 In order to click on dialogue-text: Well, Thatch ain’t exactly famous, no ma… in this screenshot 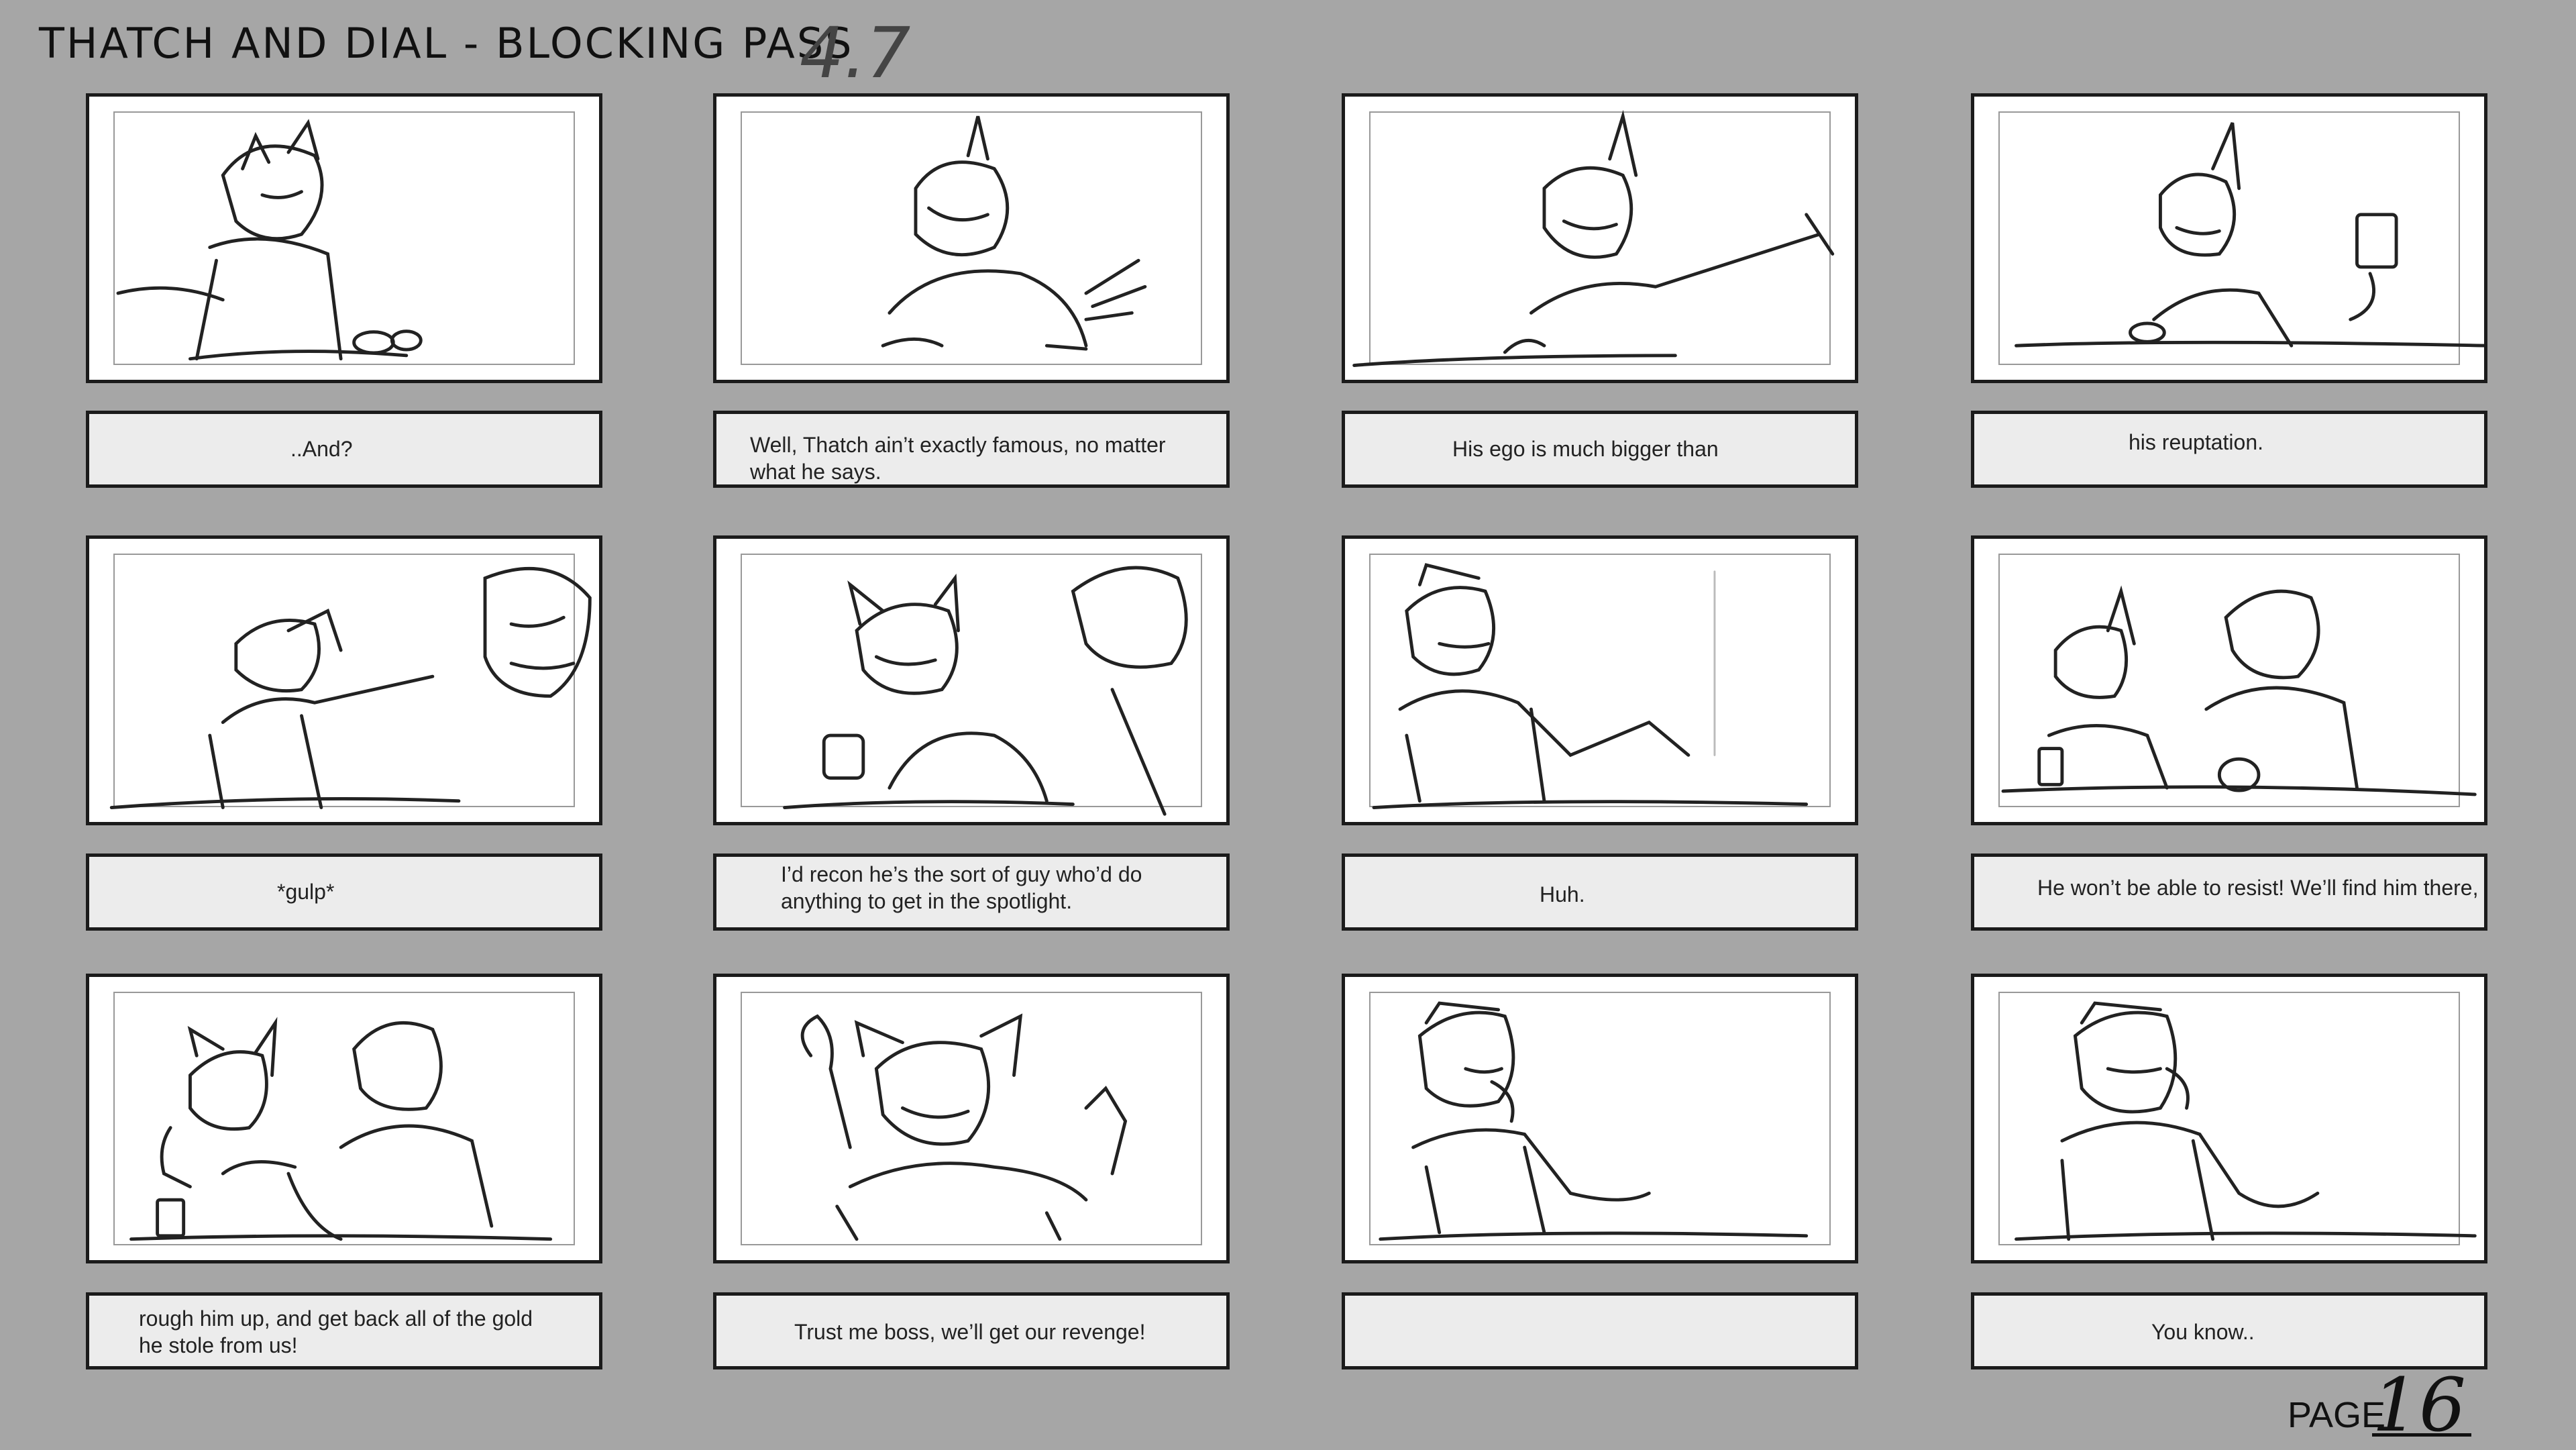, I will do `click(958, 458)`.